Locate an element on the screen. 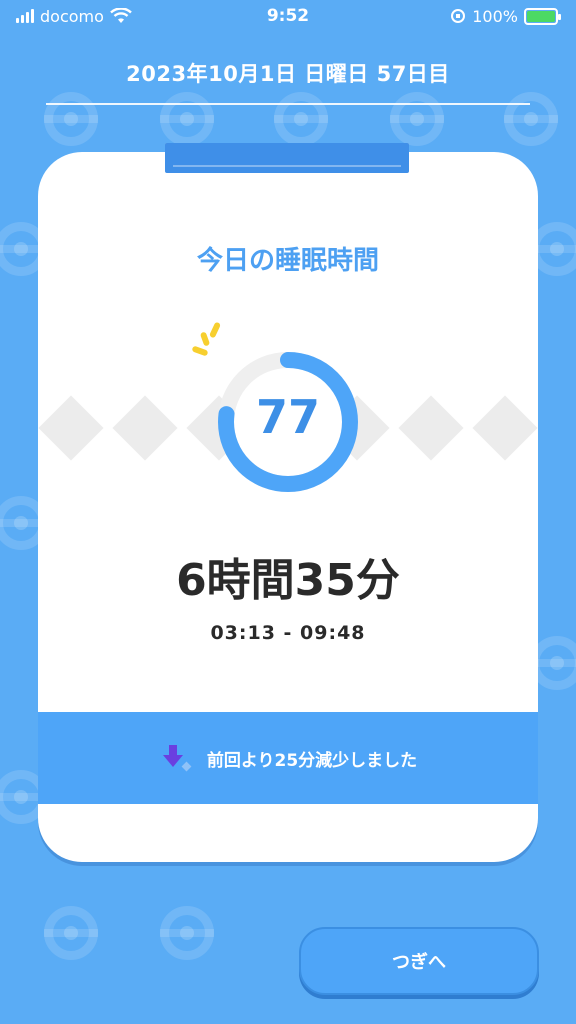  signal-icon is located at coordinates (25, 16).